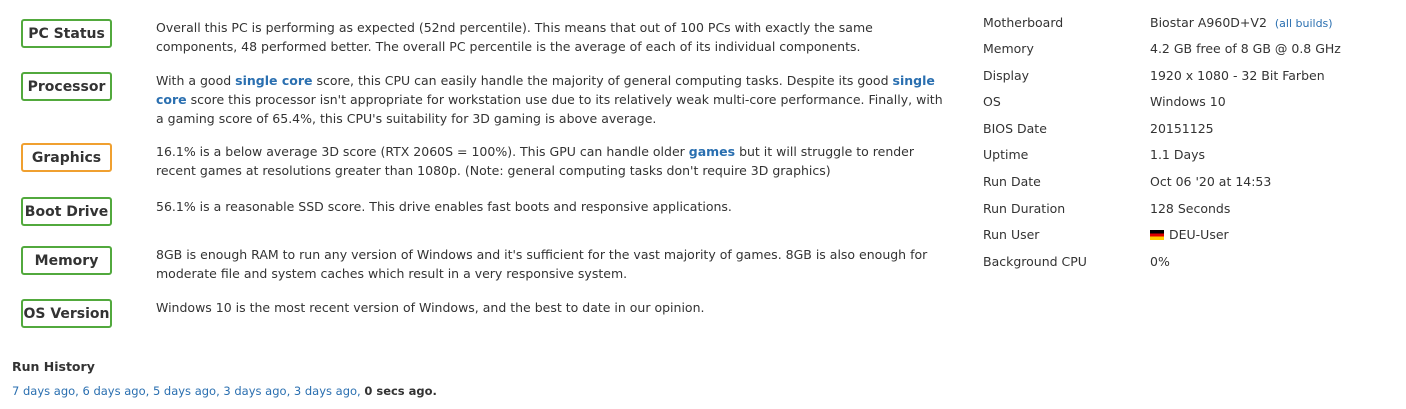  Describe the element at coordinates (113, 391) in the screenshot. I see `history-link: 6 days ago` at that location.